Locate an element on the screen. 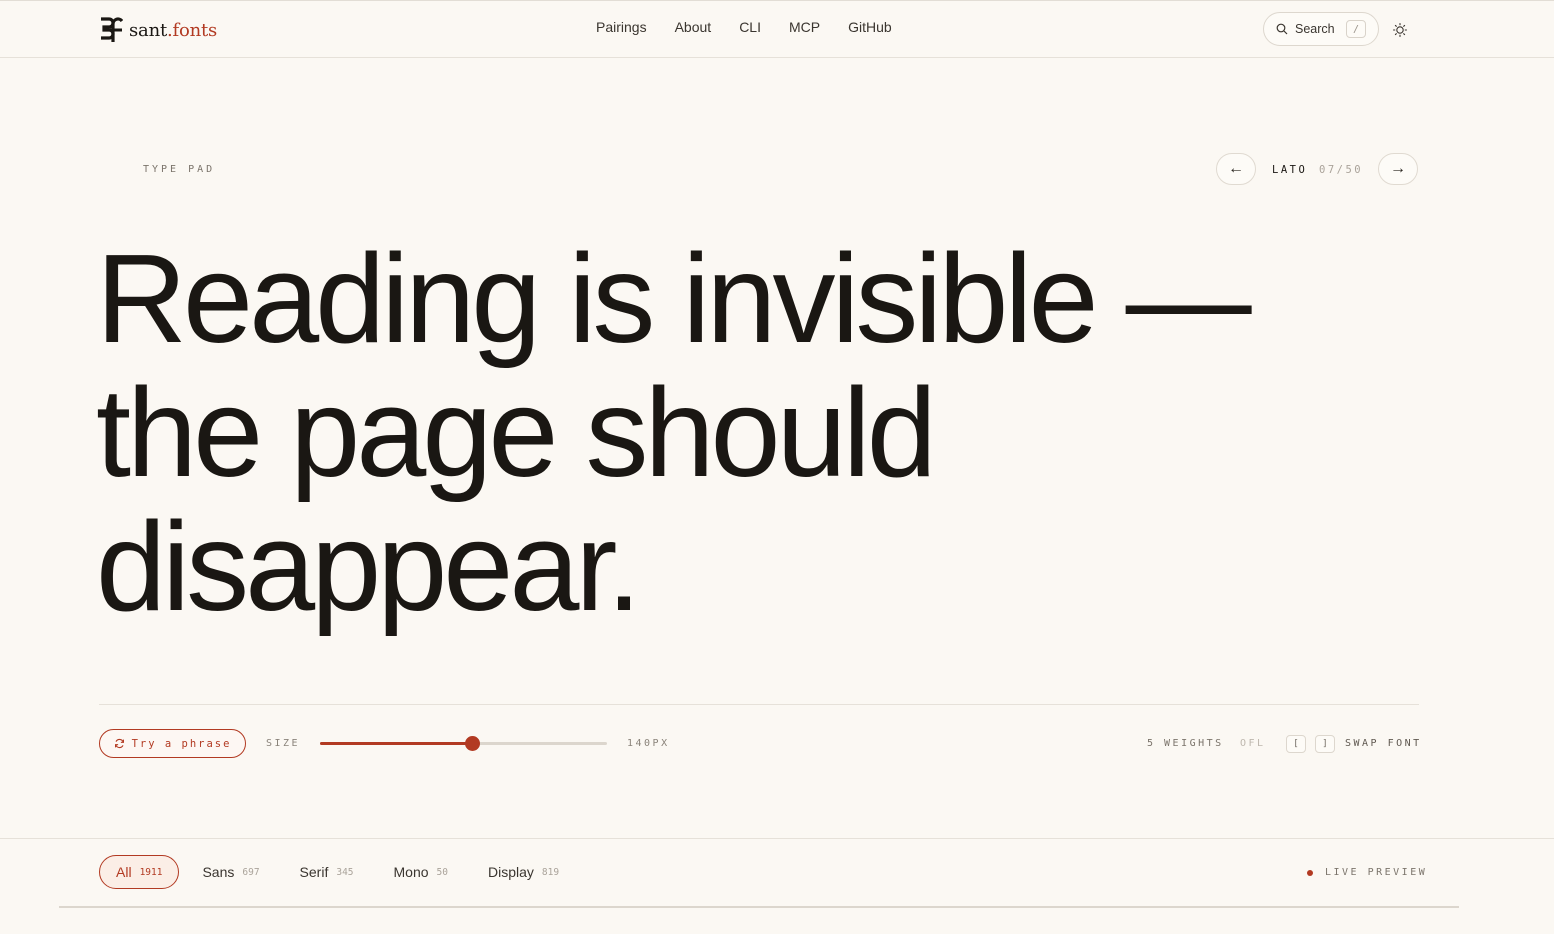 The width and height of the screenshot is (1554, 934). main-nav: Pairings About CLI MCP GitHub is located at coordinates (744, 27).